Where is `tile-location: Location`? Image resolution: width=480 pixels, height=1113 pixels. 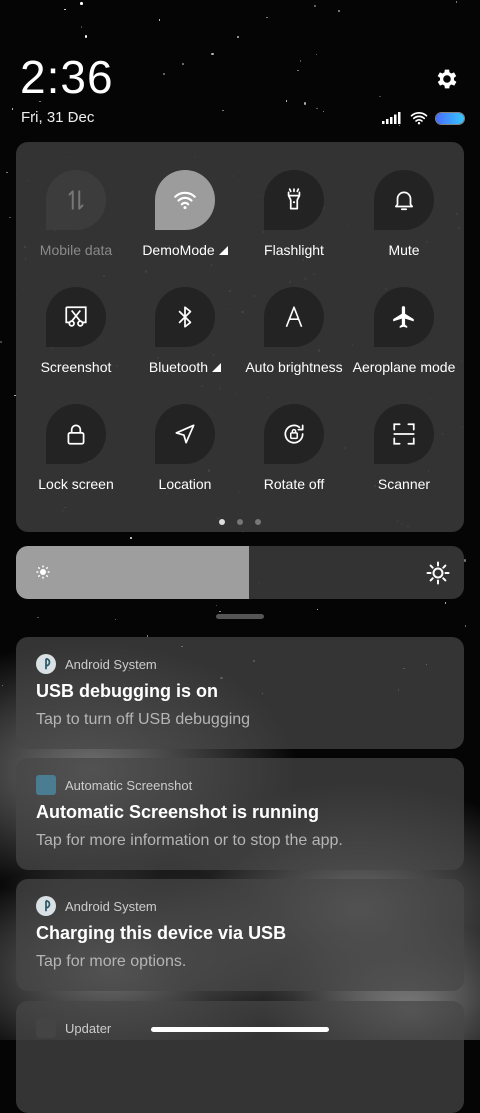 tile-location: Location is located at coordinates (185, 448).